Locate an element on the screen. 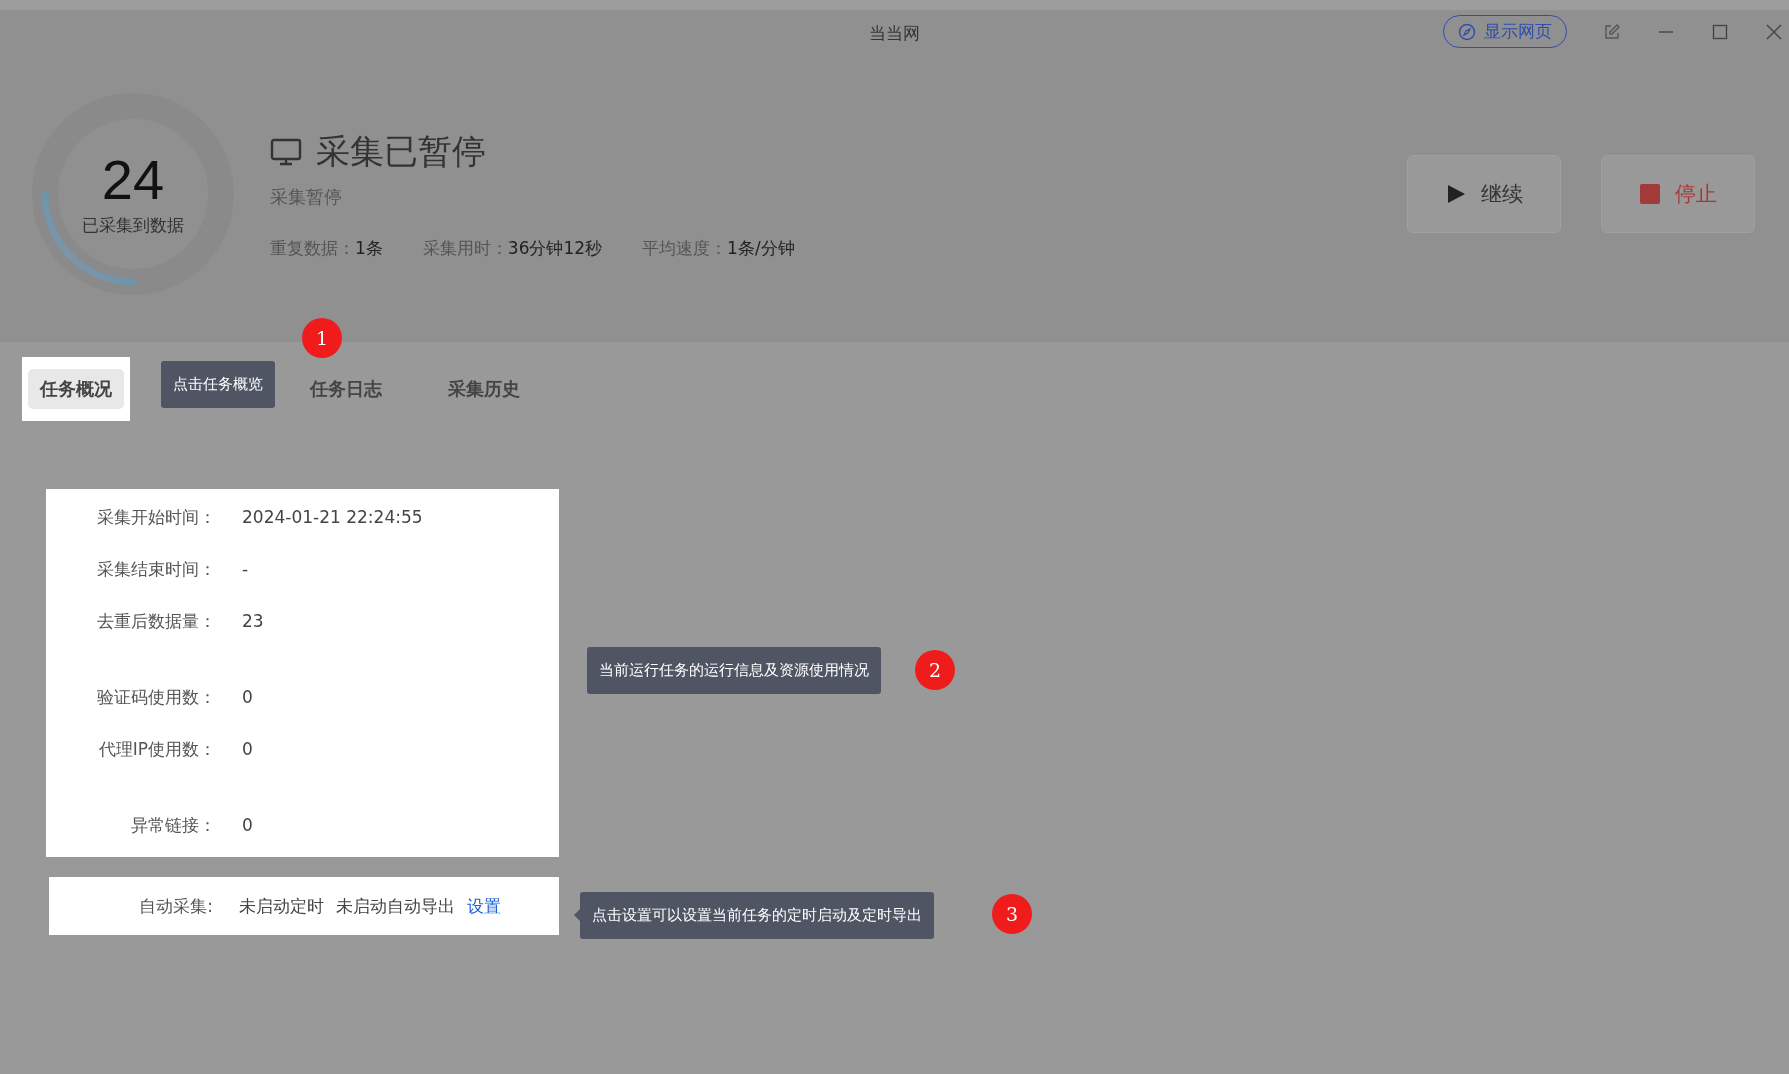 This screenshot has width=1789, height=1074. field-value: - is located at coordinates (245, 569).